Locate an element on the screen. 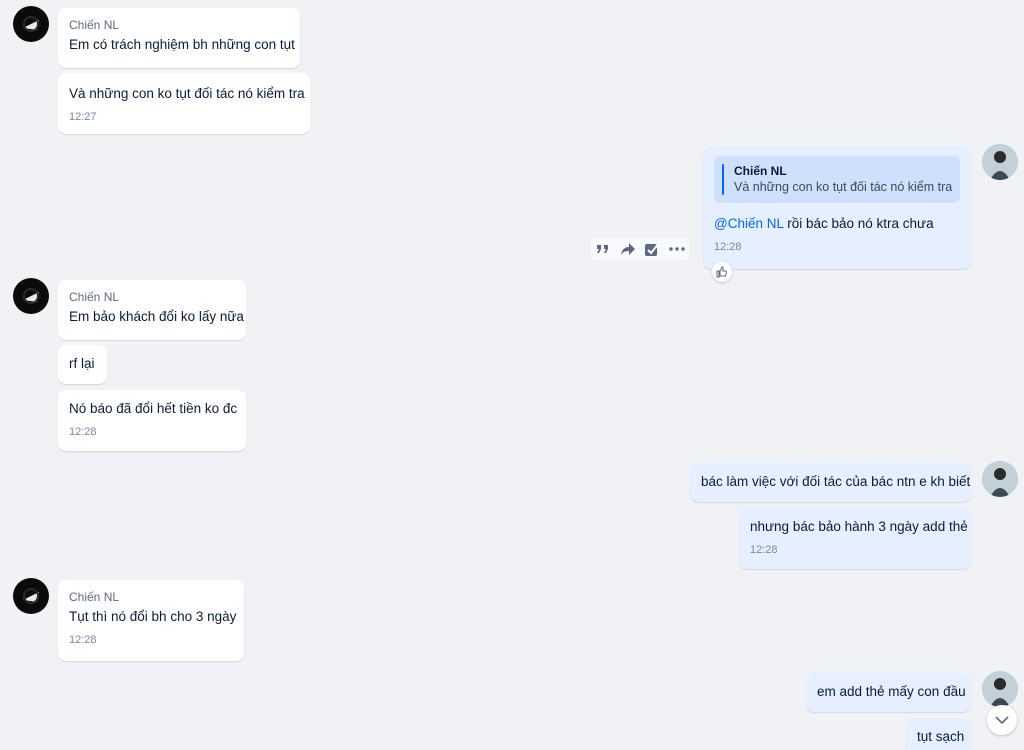 The image size is (1024, 750). scroll-to-bottom-button is located at coordinates (1002, 720).